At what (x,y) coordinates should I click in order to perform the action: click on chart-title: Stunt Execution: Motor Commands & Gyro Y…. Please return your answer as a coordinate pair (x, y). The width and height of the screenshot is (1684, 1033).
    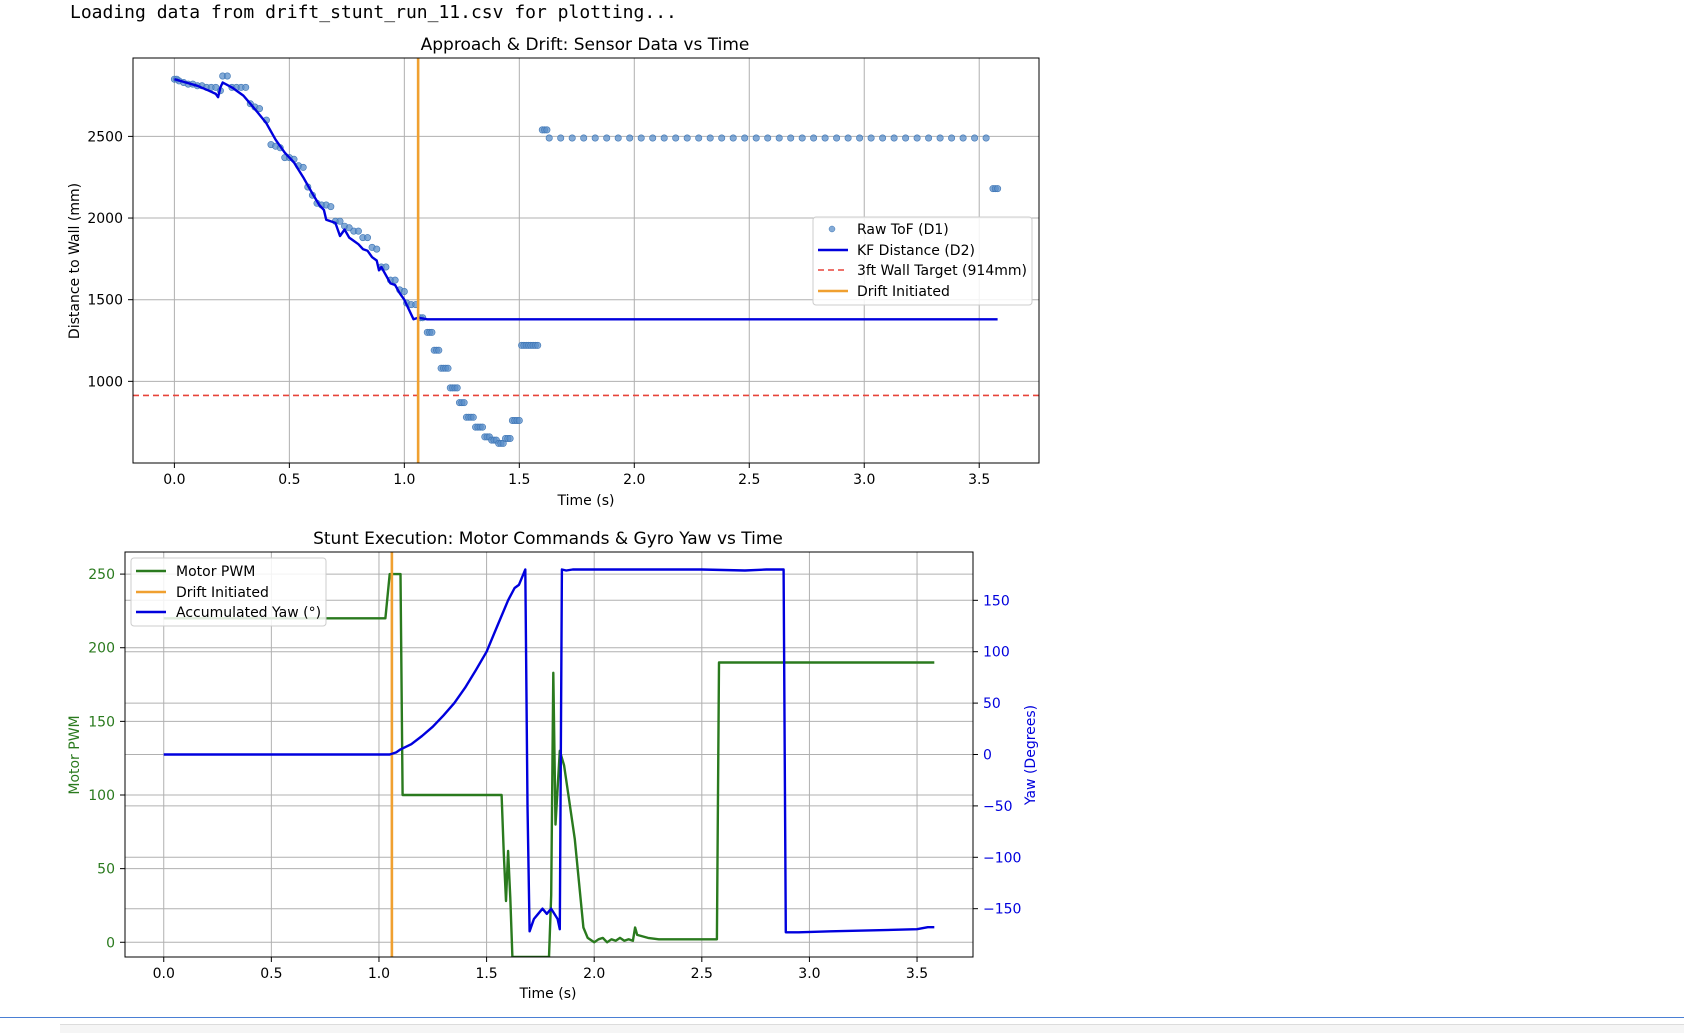
    Looking at the image, I should click on (548, 539).